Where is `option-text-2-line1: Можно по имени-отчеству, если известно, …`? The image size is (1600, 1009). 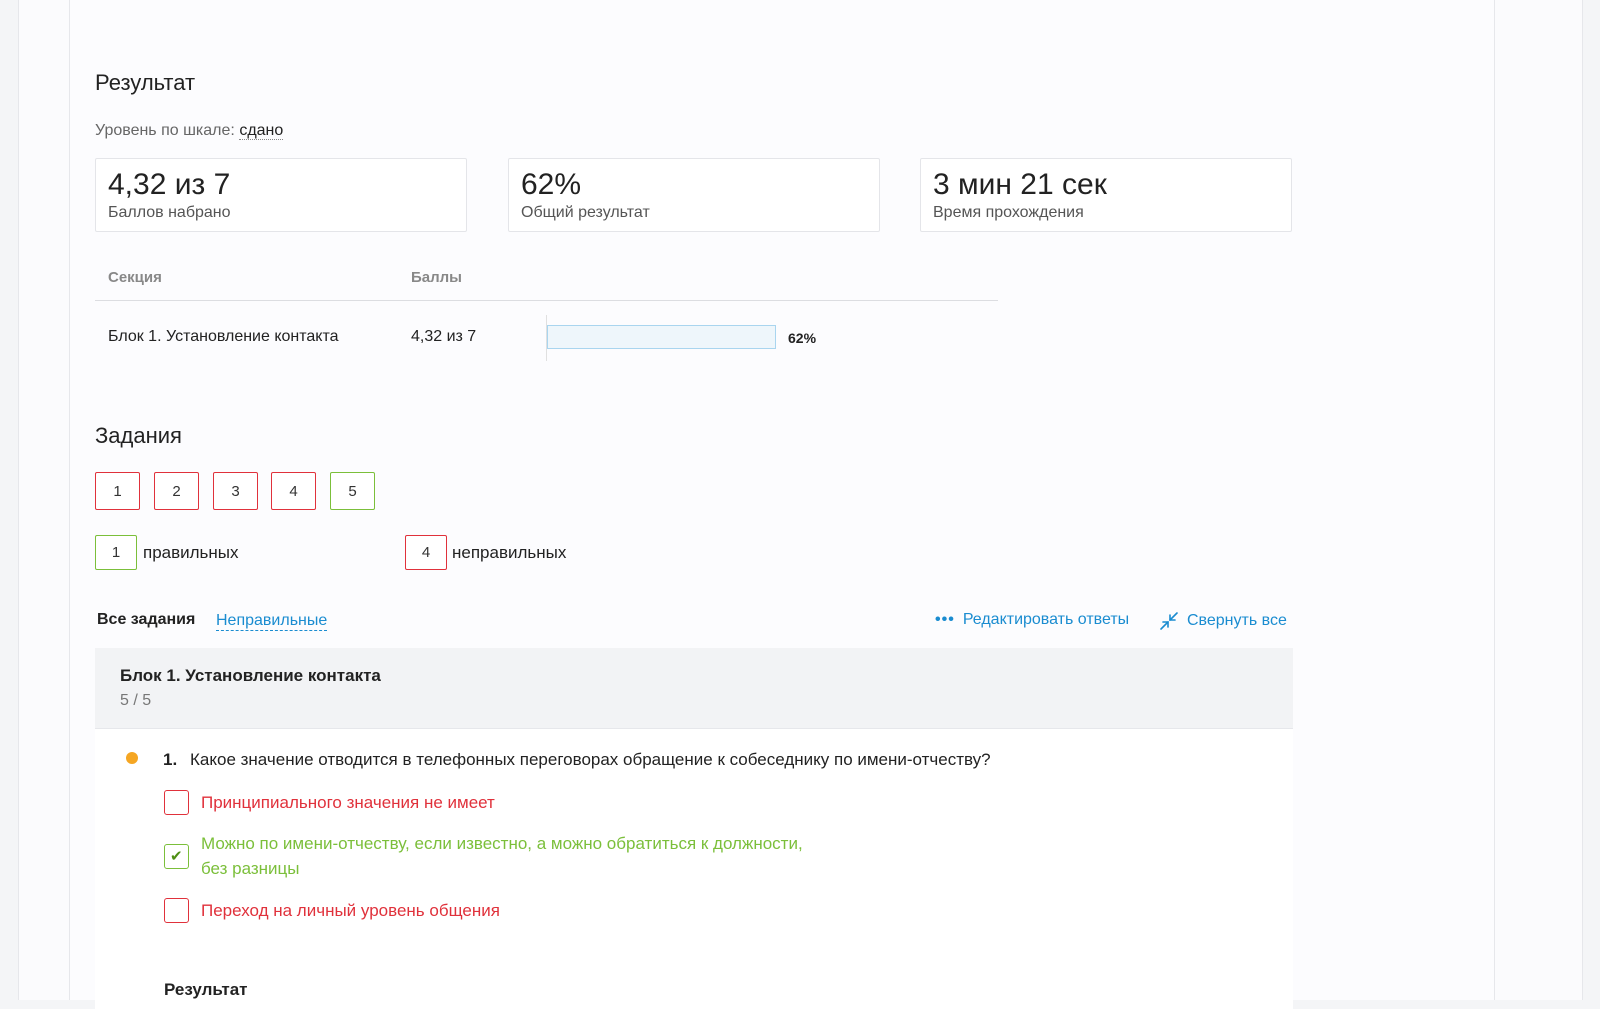
option-text-2-line1: Можно по имени-отчеству, если известно, … is located at coordinates (502, 843).